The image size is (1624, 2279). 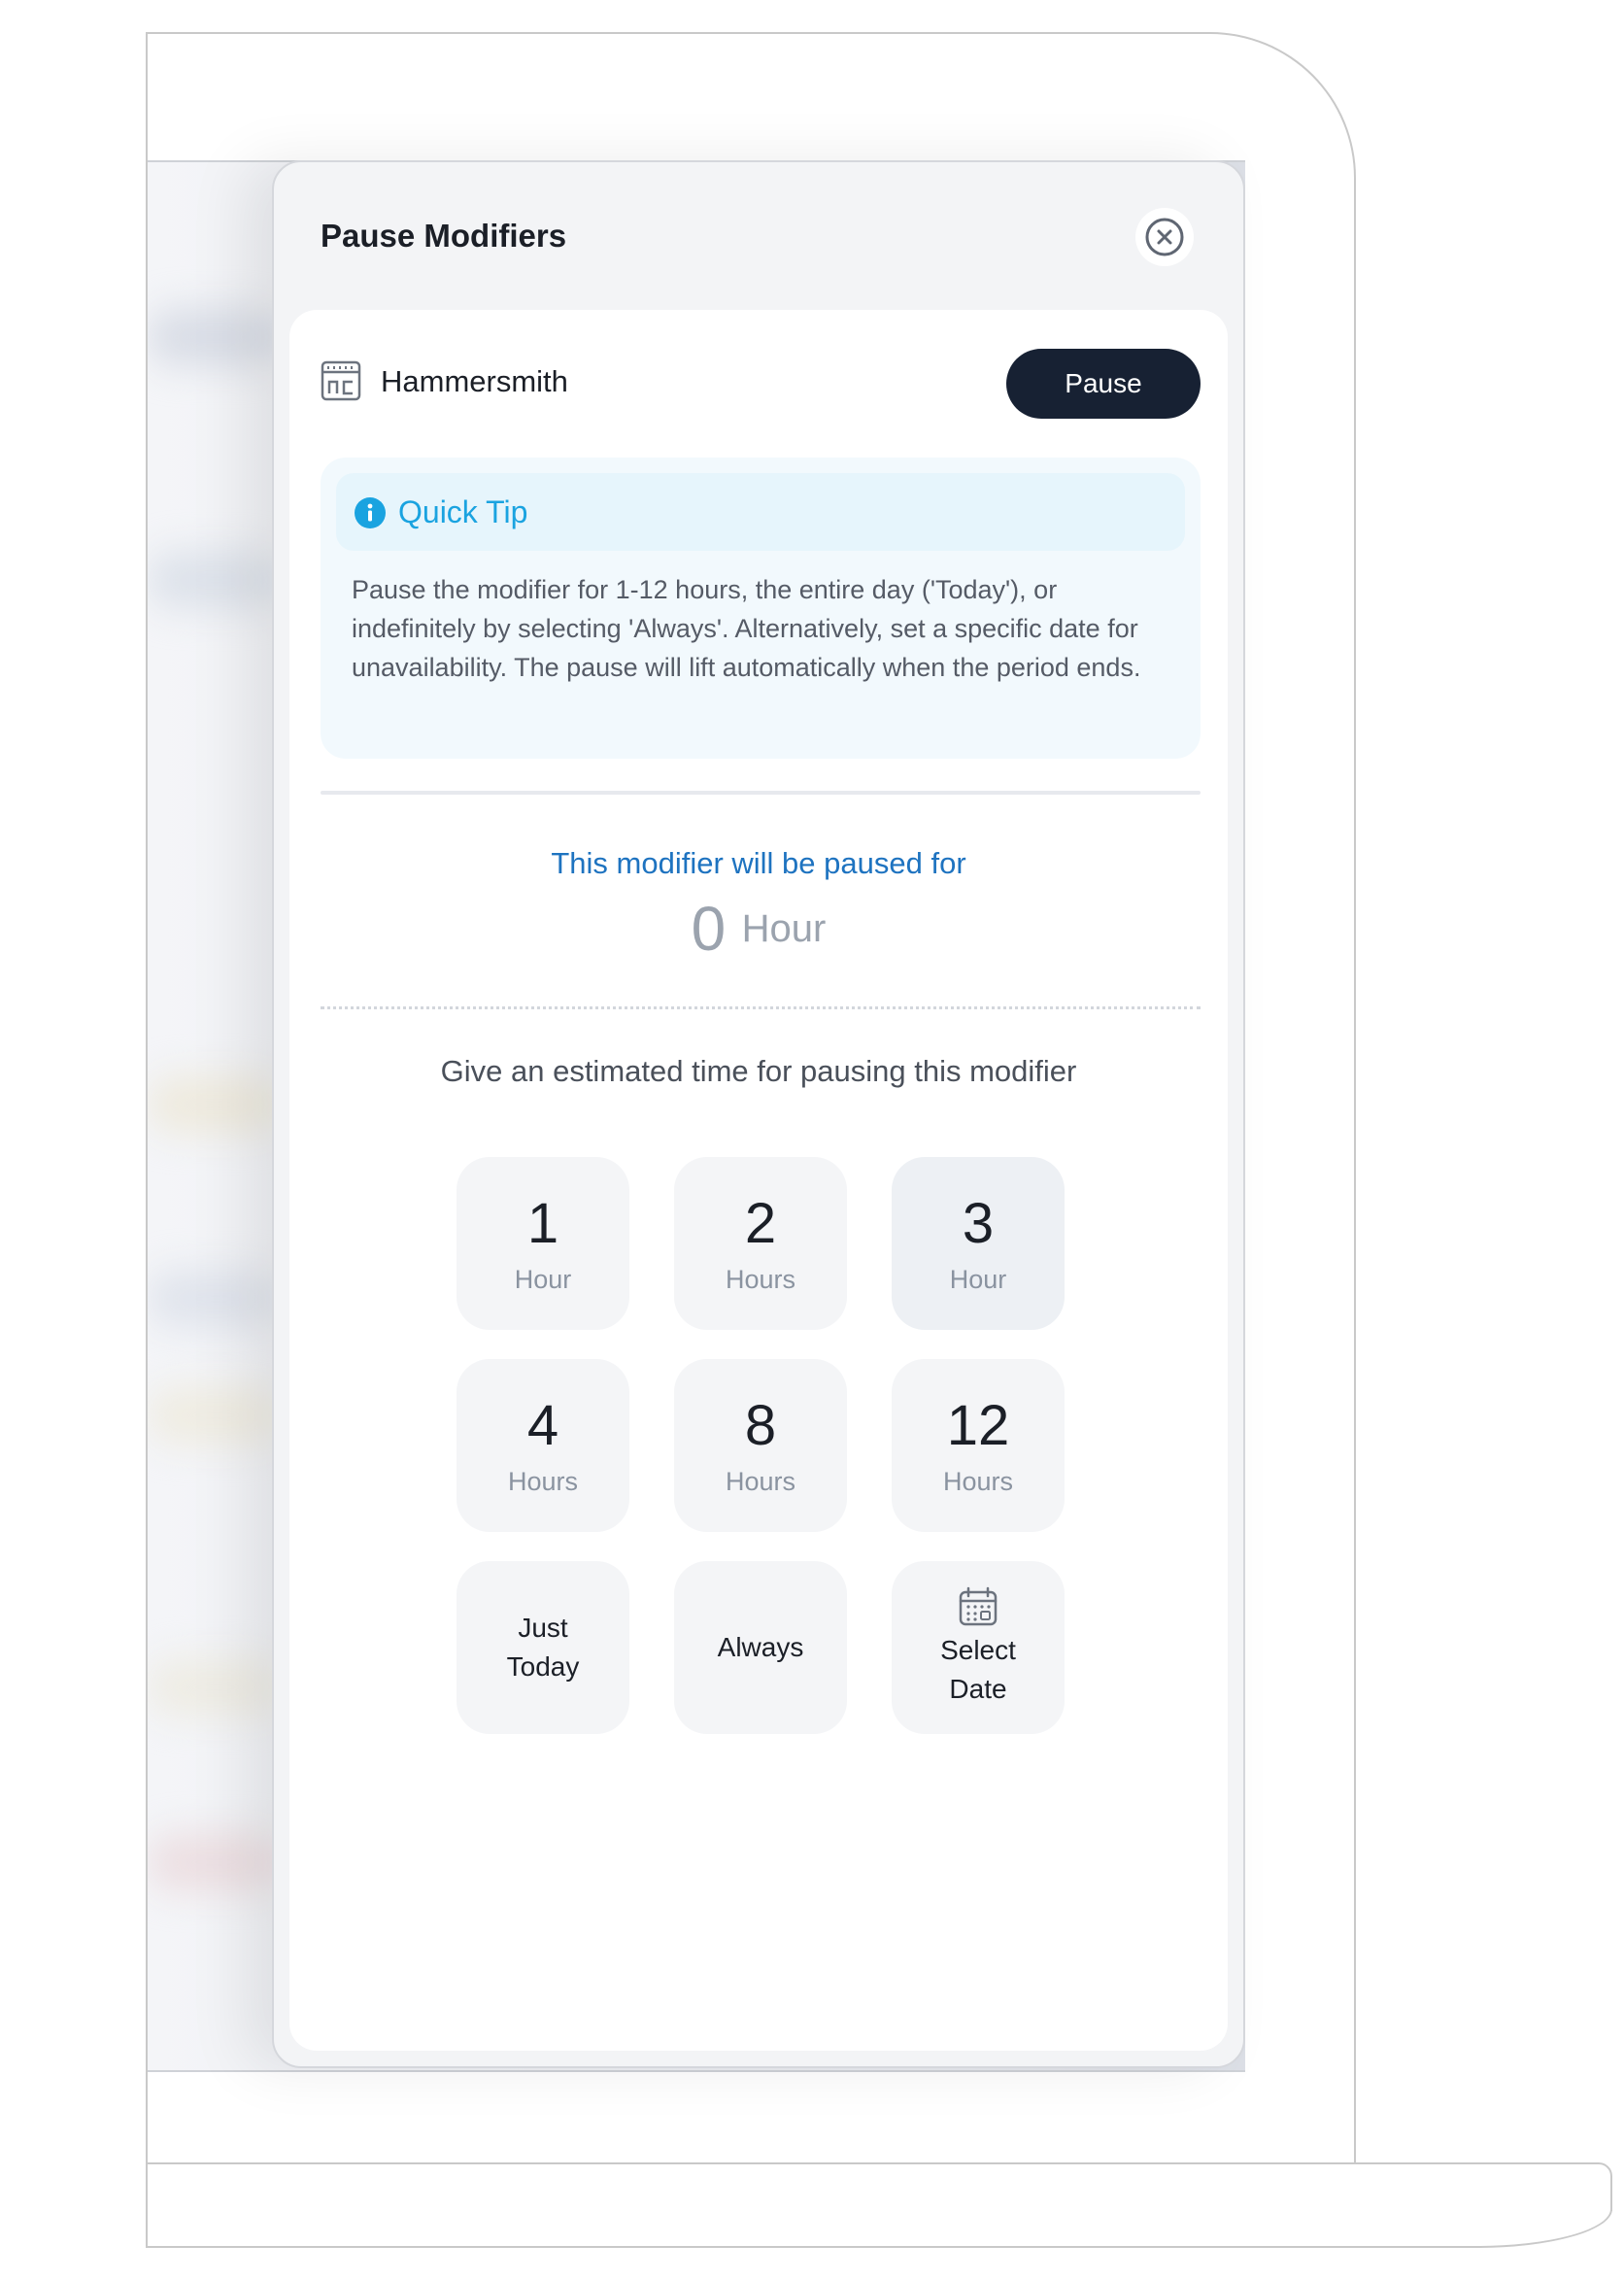 What do you see at coordinates (444, 236) in the screenshot?
I see `panel-title: Pause Modifiers` at bounding box center [444, 236].